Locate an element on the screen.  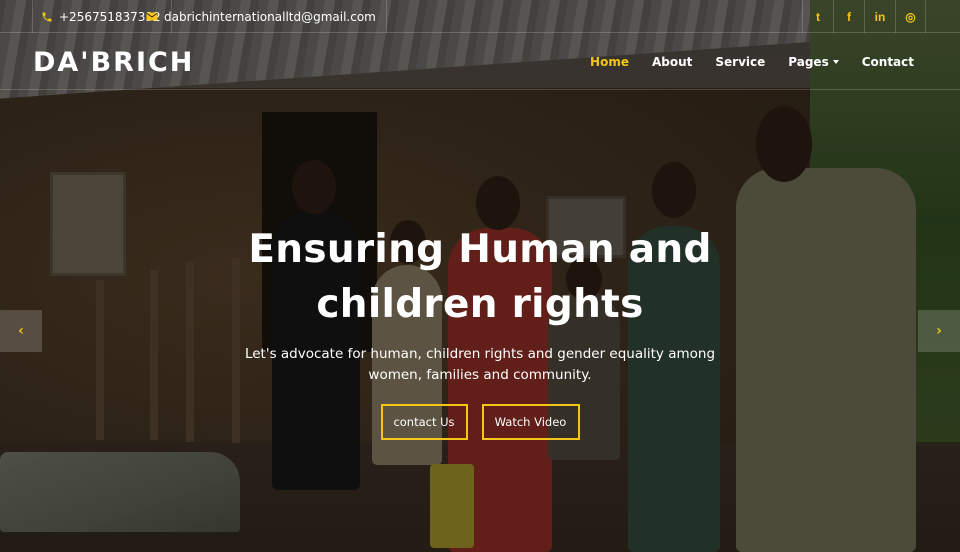
social-links: t f in ◎ is located at coordinates (864, 16).